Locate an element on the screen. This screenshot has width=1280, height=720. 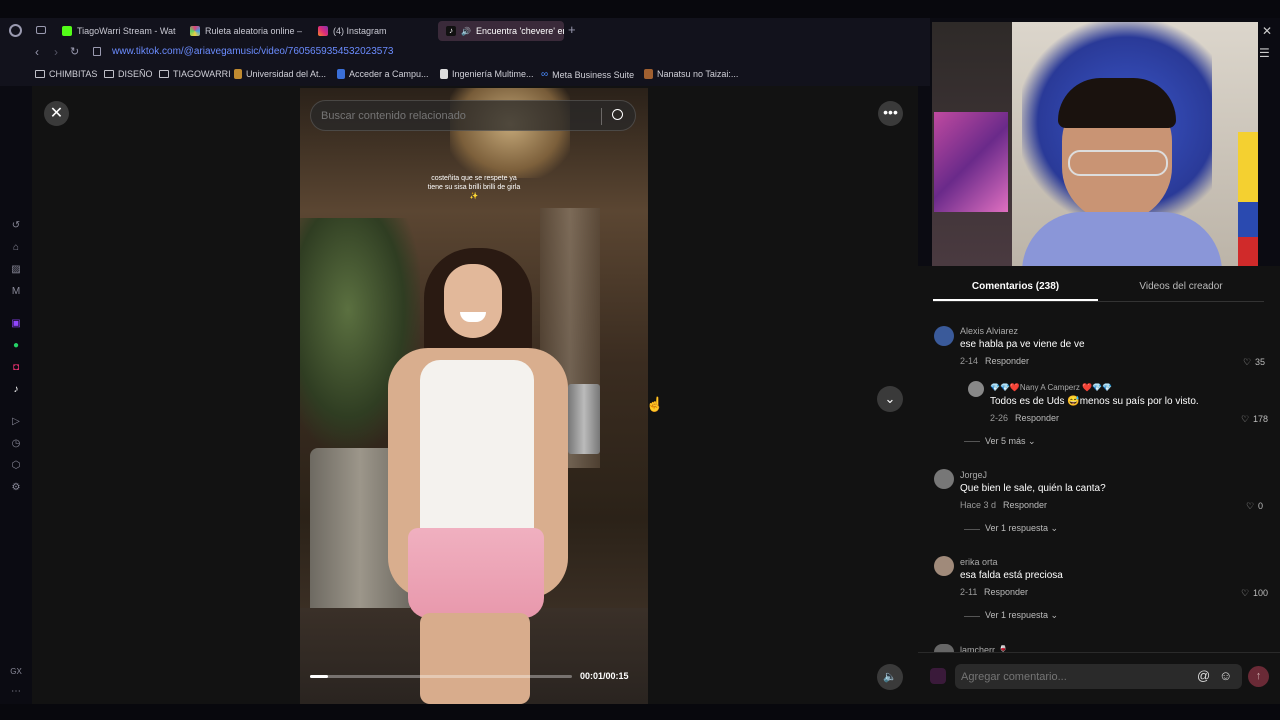
clock-icon: ◷ is located at coordinates (16, 444).